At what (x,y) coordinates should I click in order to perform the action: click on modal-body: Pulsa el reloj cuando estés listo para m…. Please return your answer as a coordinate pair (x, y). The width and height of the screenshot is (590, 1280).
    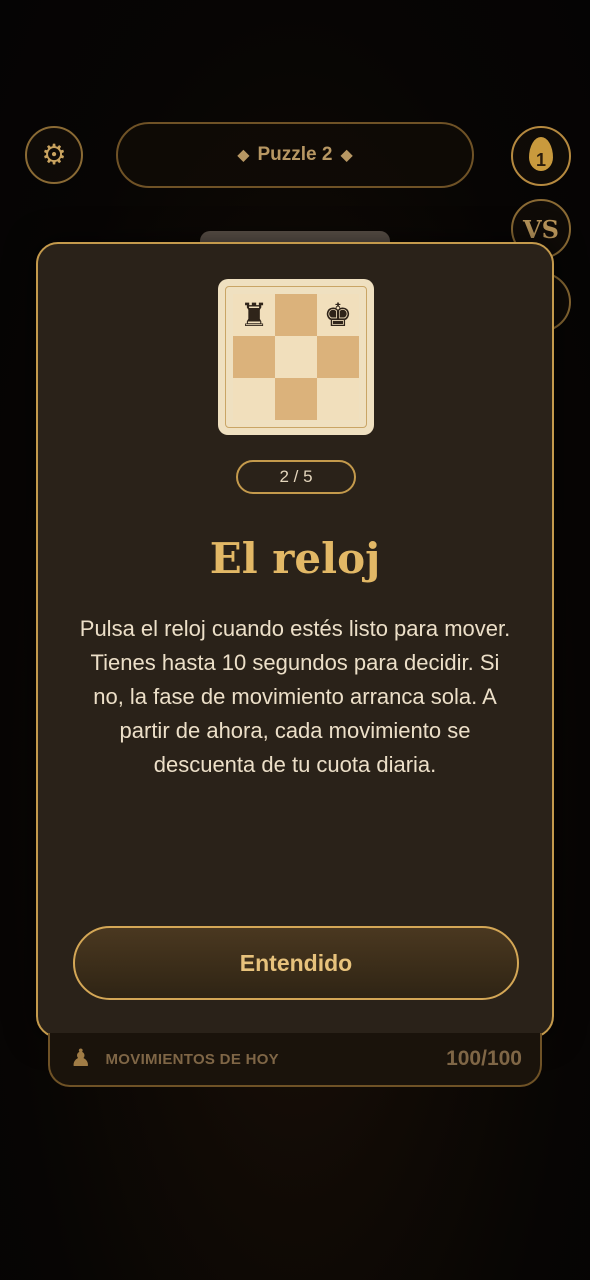
    Looking at the image, I should click on (295, 696).